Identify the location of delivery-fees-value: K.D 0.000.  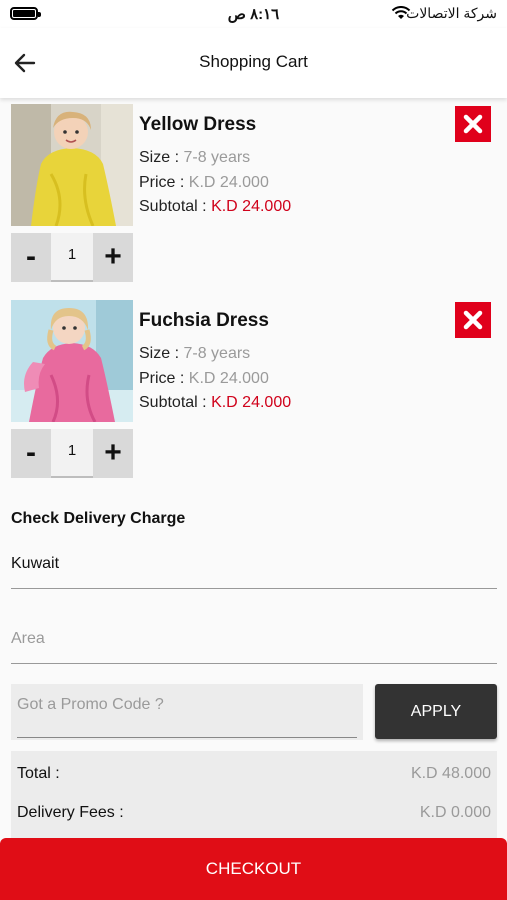
(455, 812).